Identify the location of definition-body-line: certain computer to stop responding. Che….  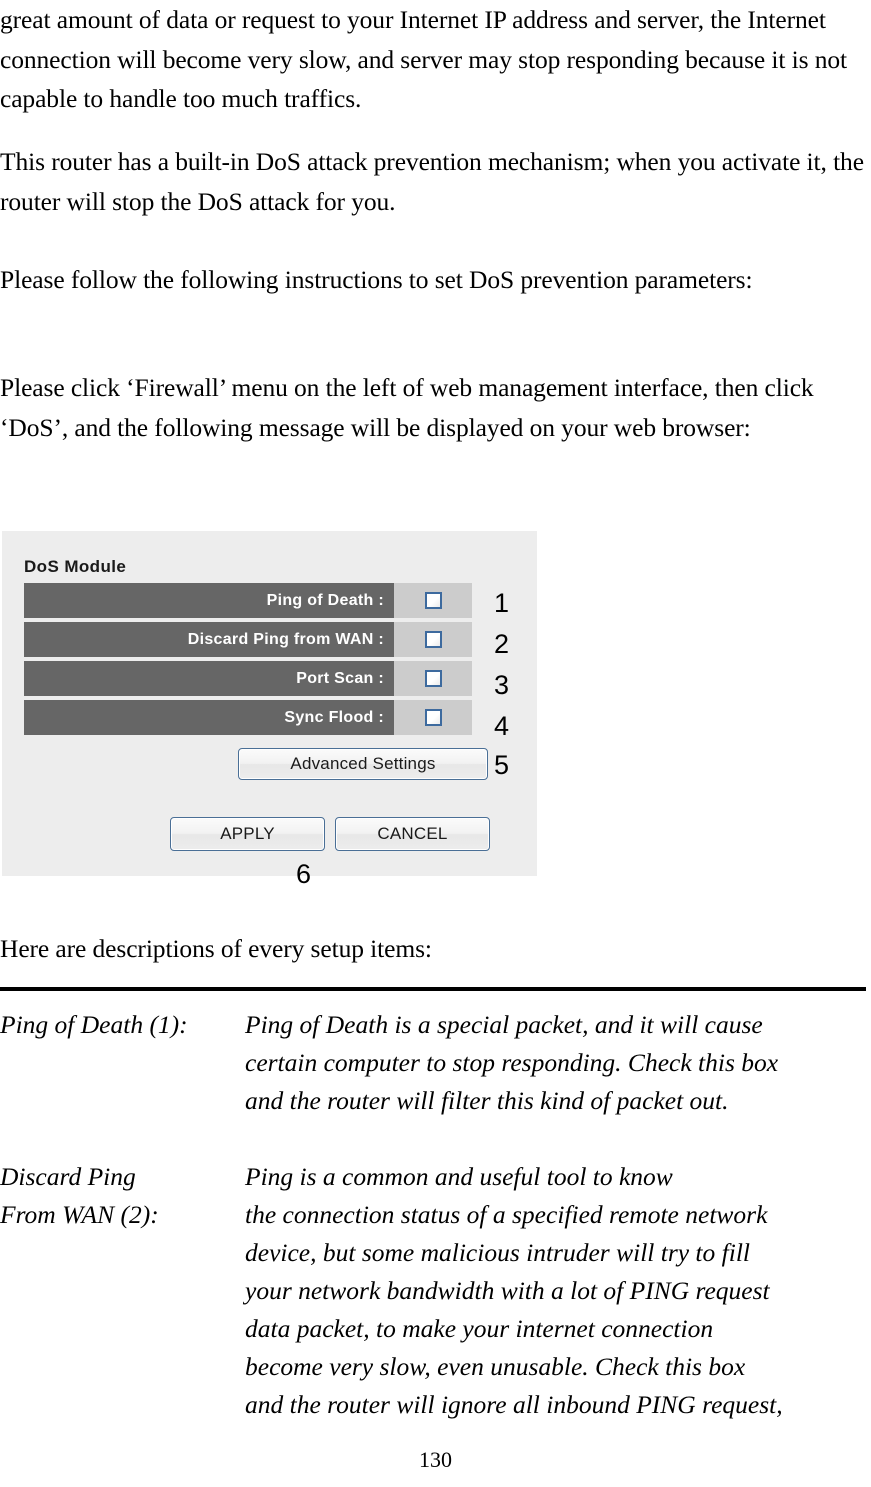
(512, 1062).